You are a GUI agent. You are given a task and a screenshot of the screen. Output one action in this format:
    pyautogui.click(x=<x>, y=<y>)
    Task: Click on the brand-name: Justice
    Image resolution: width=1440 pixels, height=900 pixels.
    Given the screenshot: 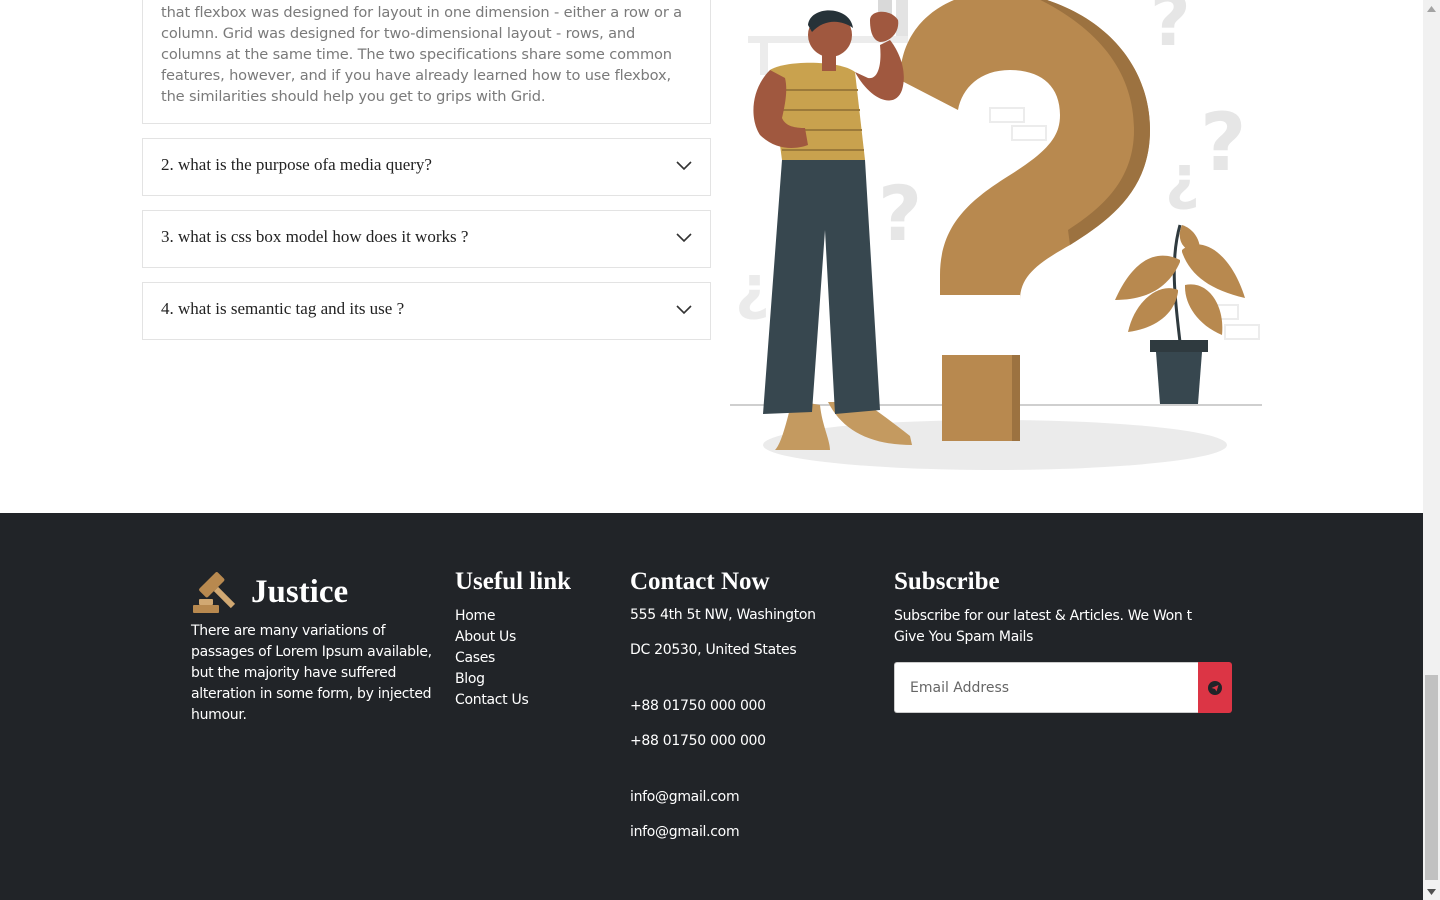 What is the action you would take?
    pyautogui.click(x=300, y=591)
    